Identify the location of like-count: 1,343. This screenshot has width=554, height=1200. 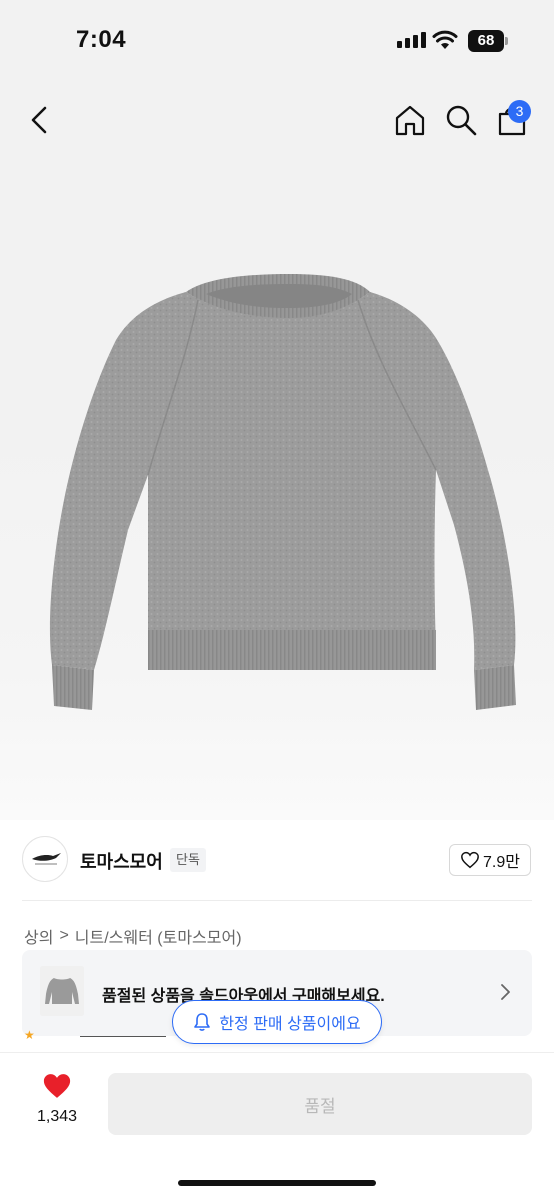
(57, 1116).